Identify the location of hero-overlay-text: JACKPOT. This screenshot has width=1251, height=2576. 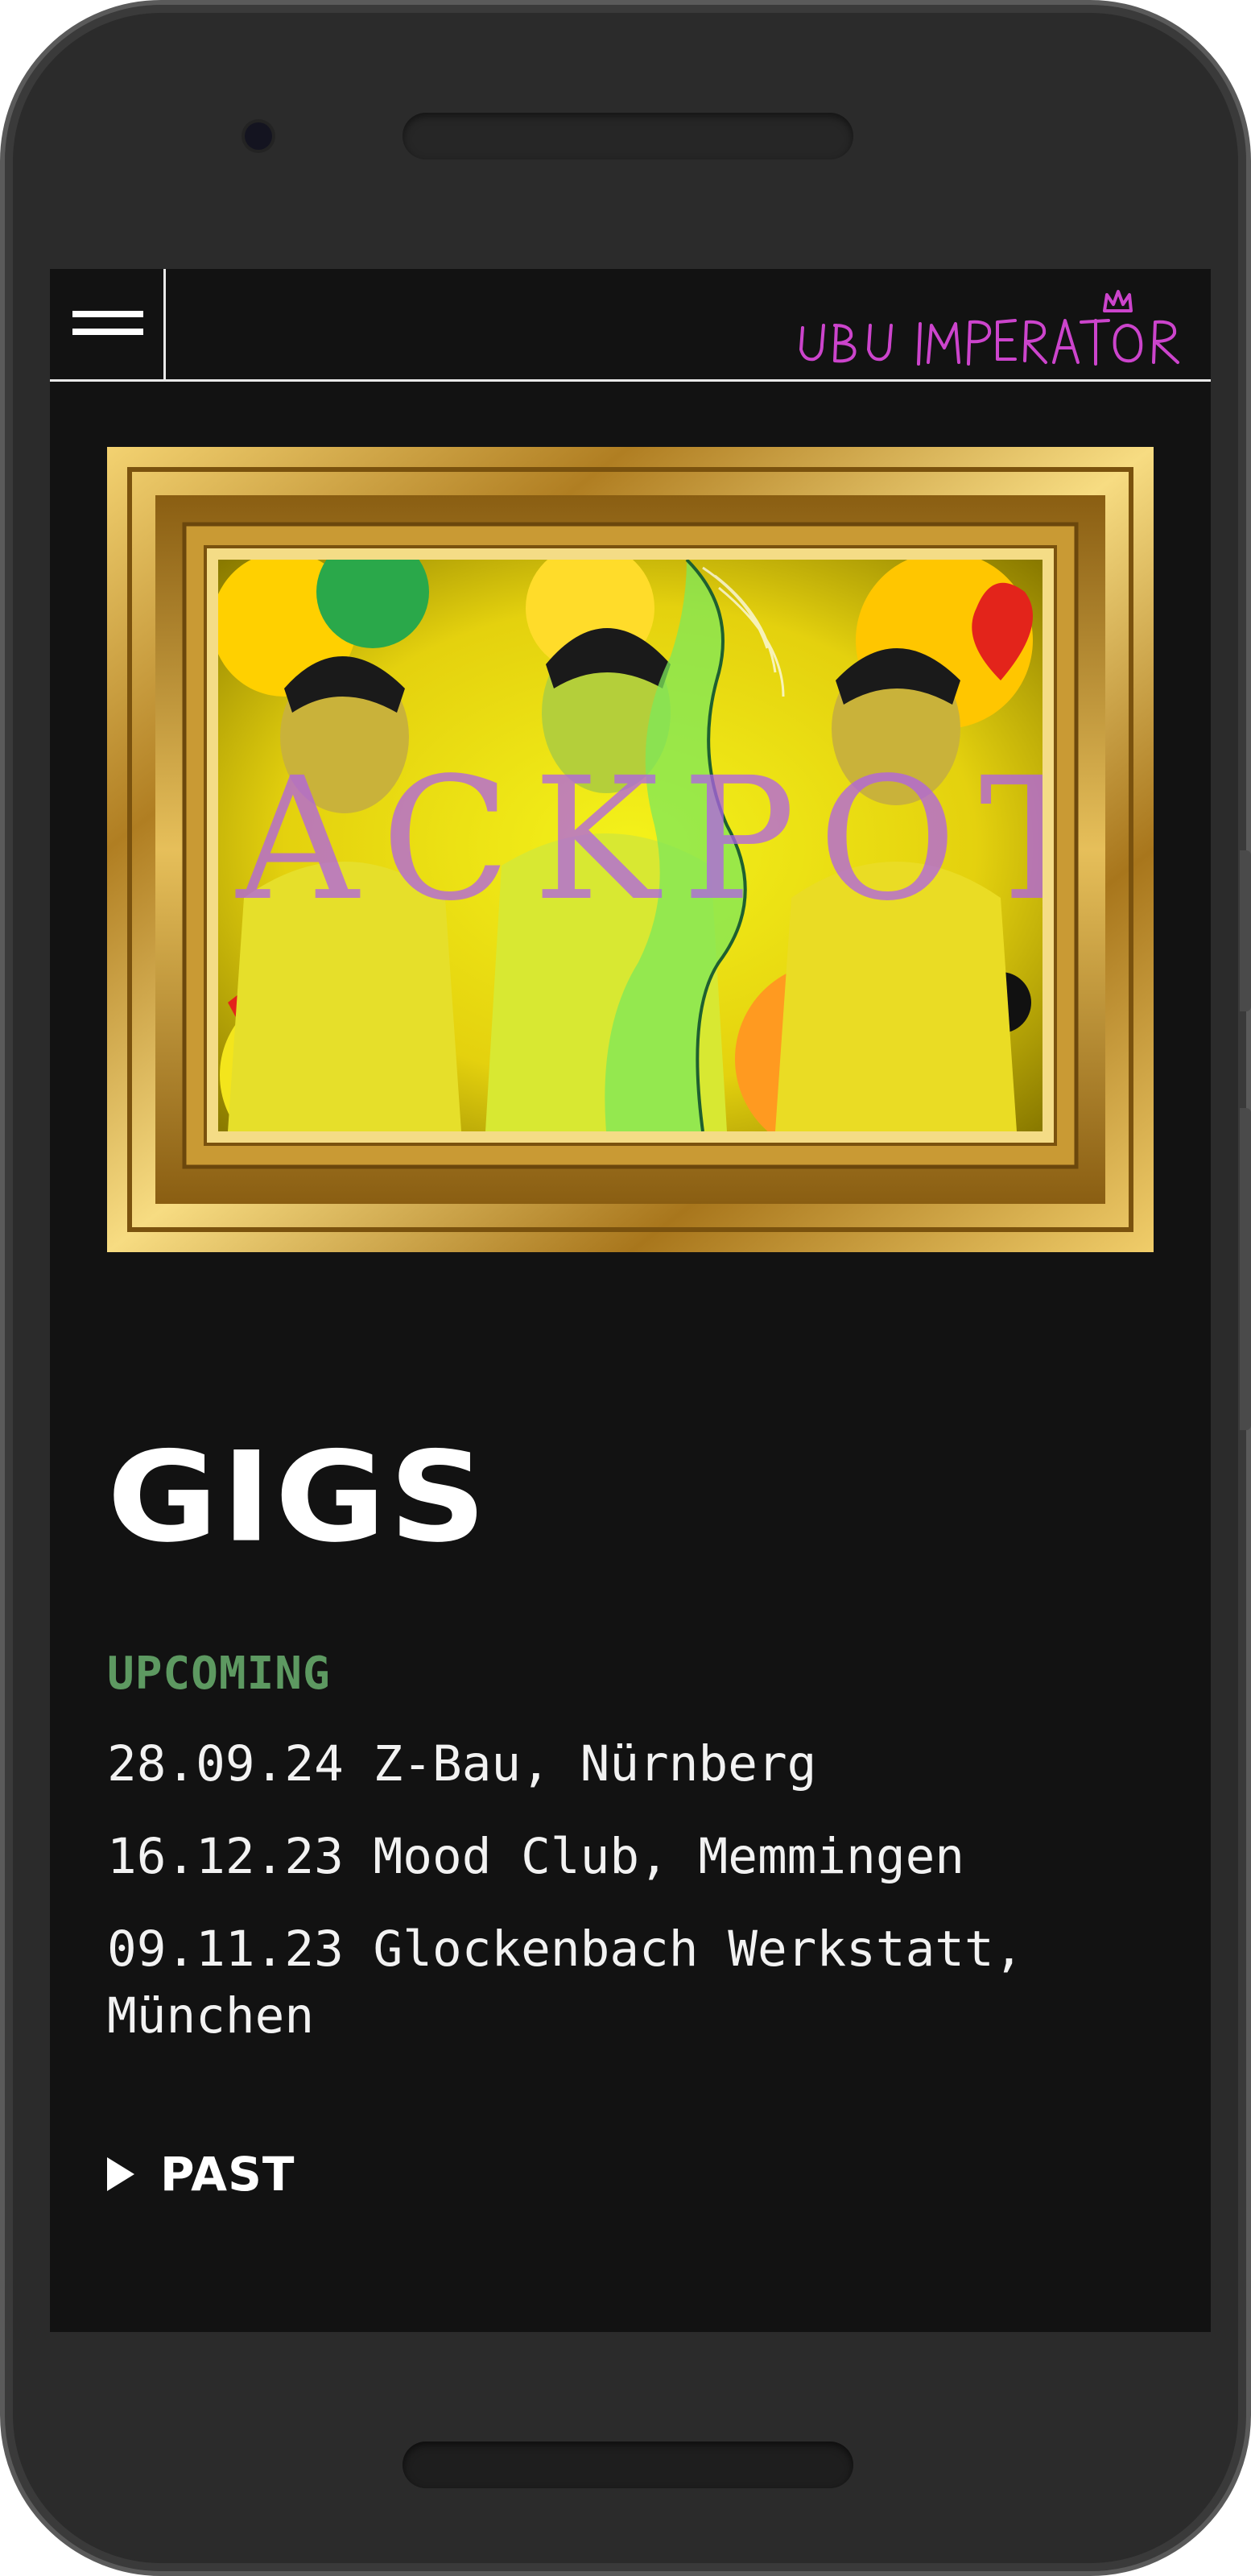
(623, 839).